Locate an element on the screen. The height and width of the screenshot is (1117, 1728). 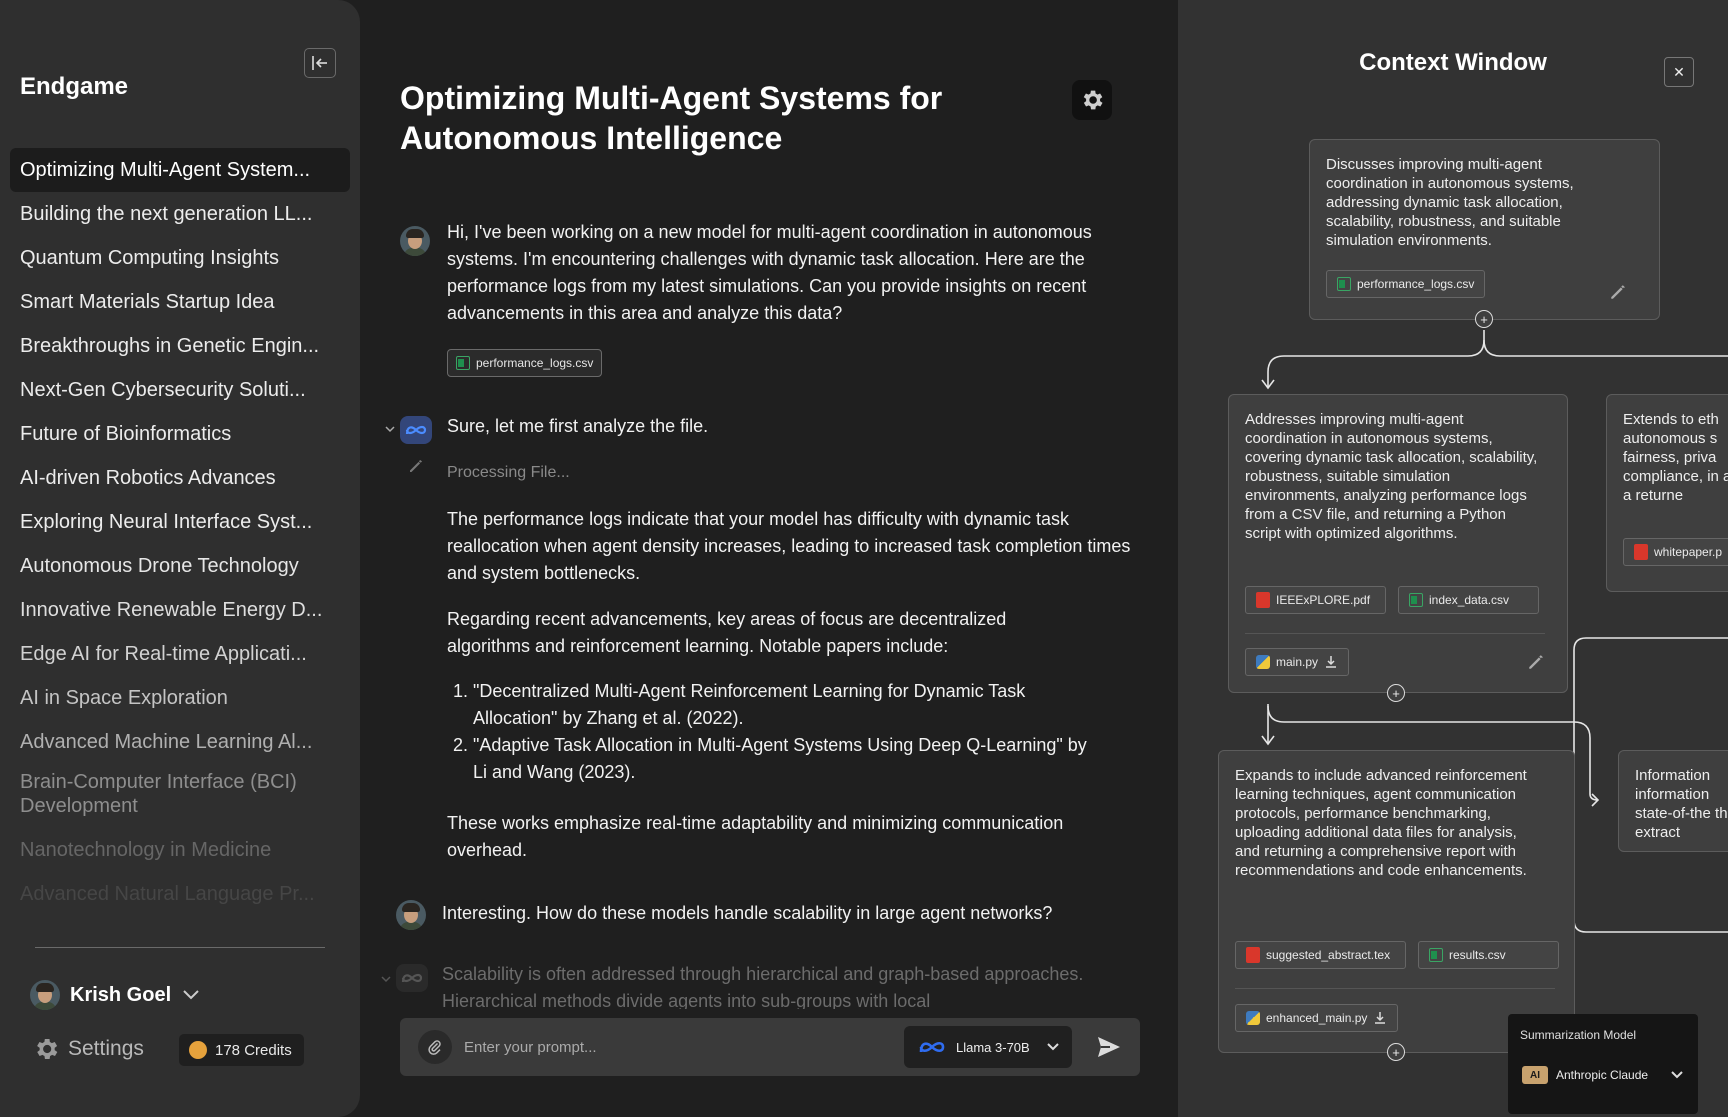
paperclip-icon is located at coordinates (434, 1047).